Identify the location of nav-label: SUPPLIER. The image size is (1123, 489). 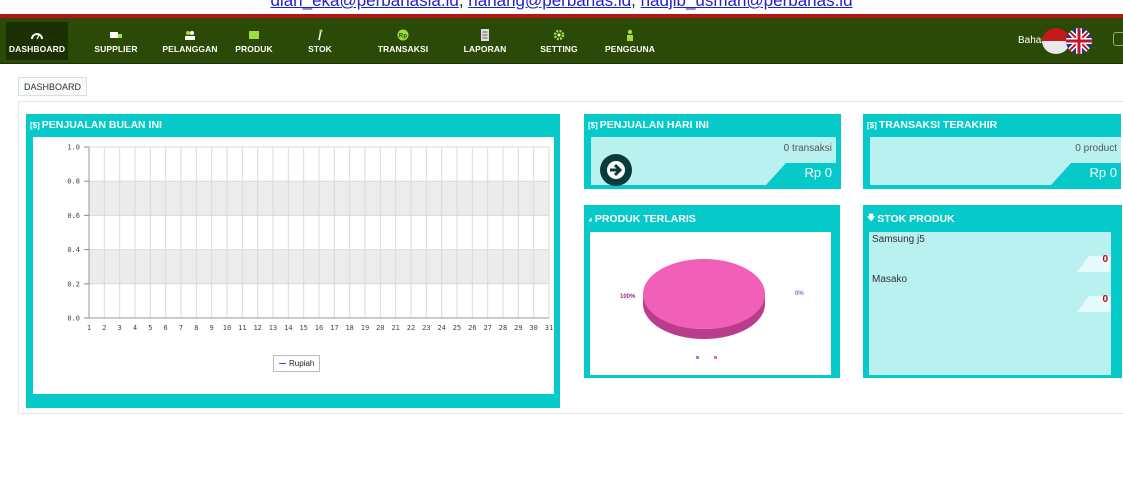
(116, 48).